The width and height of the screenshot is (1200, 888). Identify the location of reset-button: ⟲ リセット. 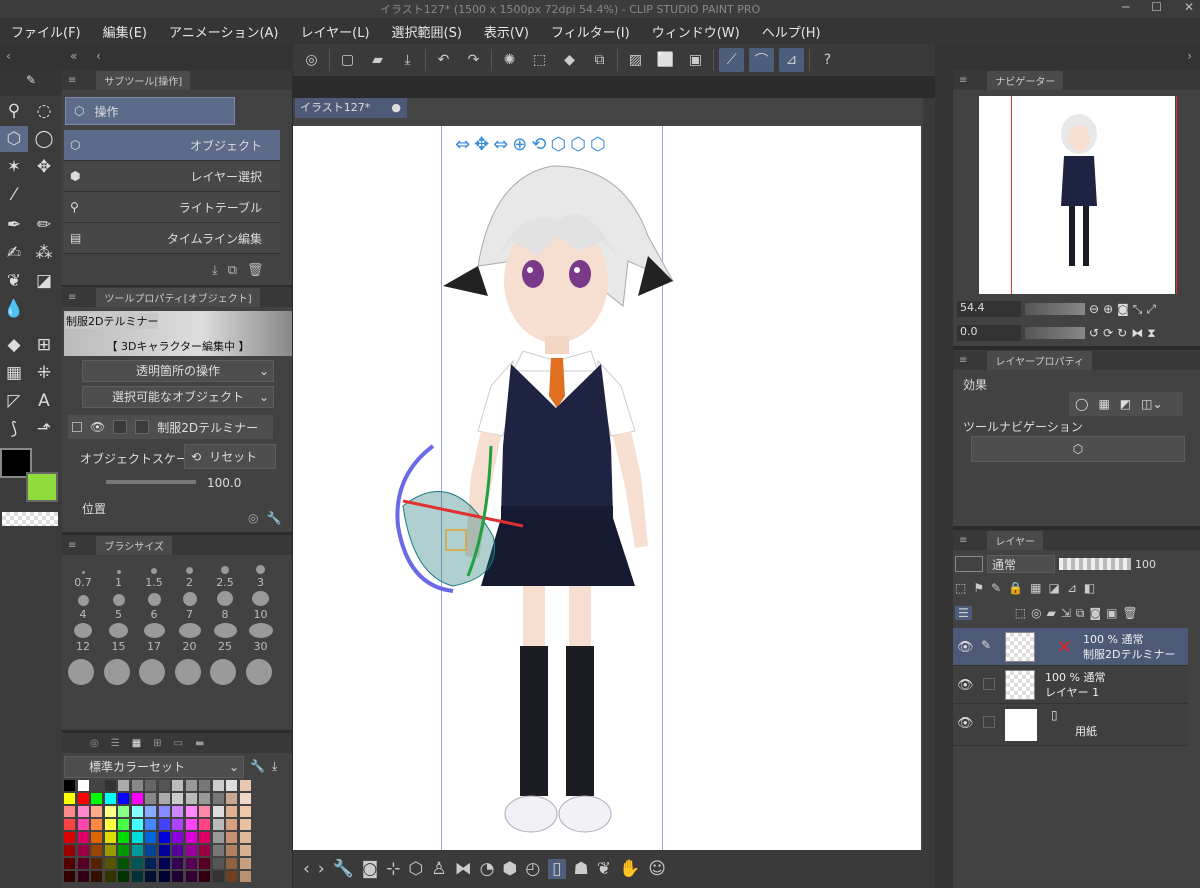
(230, 456).